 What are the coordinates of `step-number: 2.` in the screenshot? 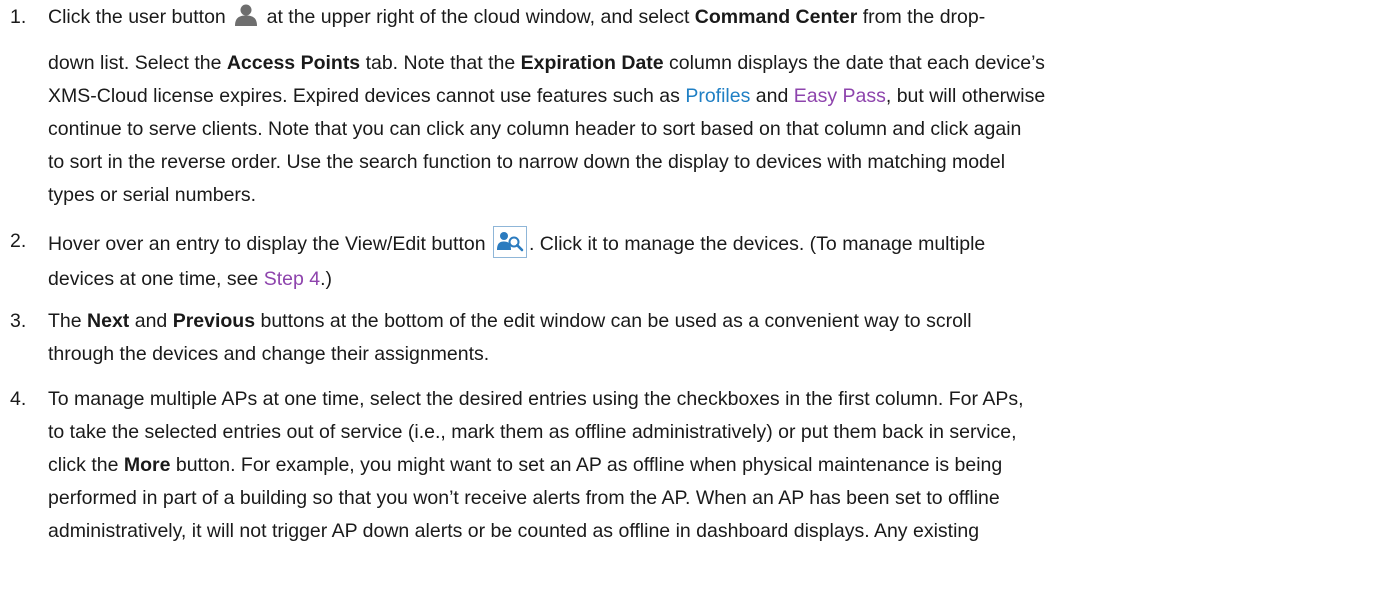 It's located at (18, 241).